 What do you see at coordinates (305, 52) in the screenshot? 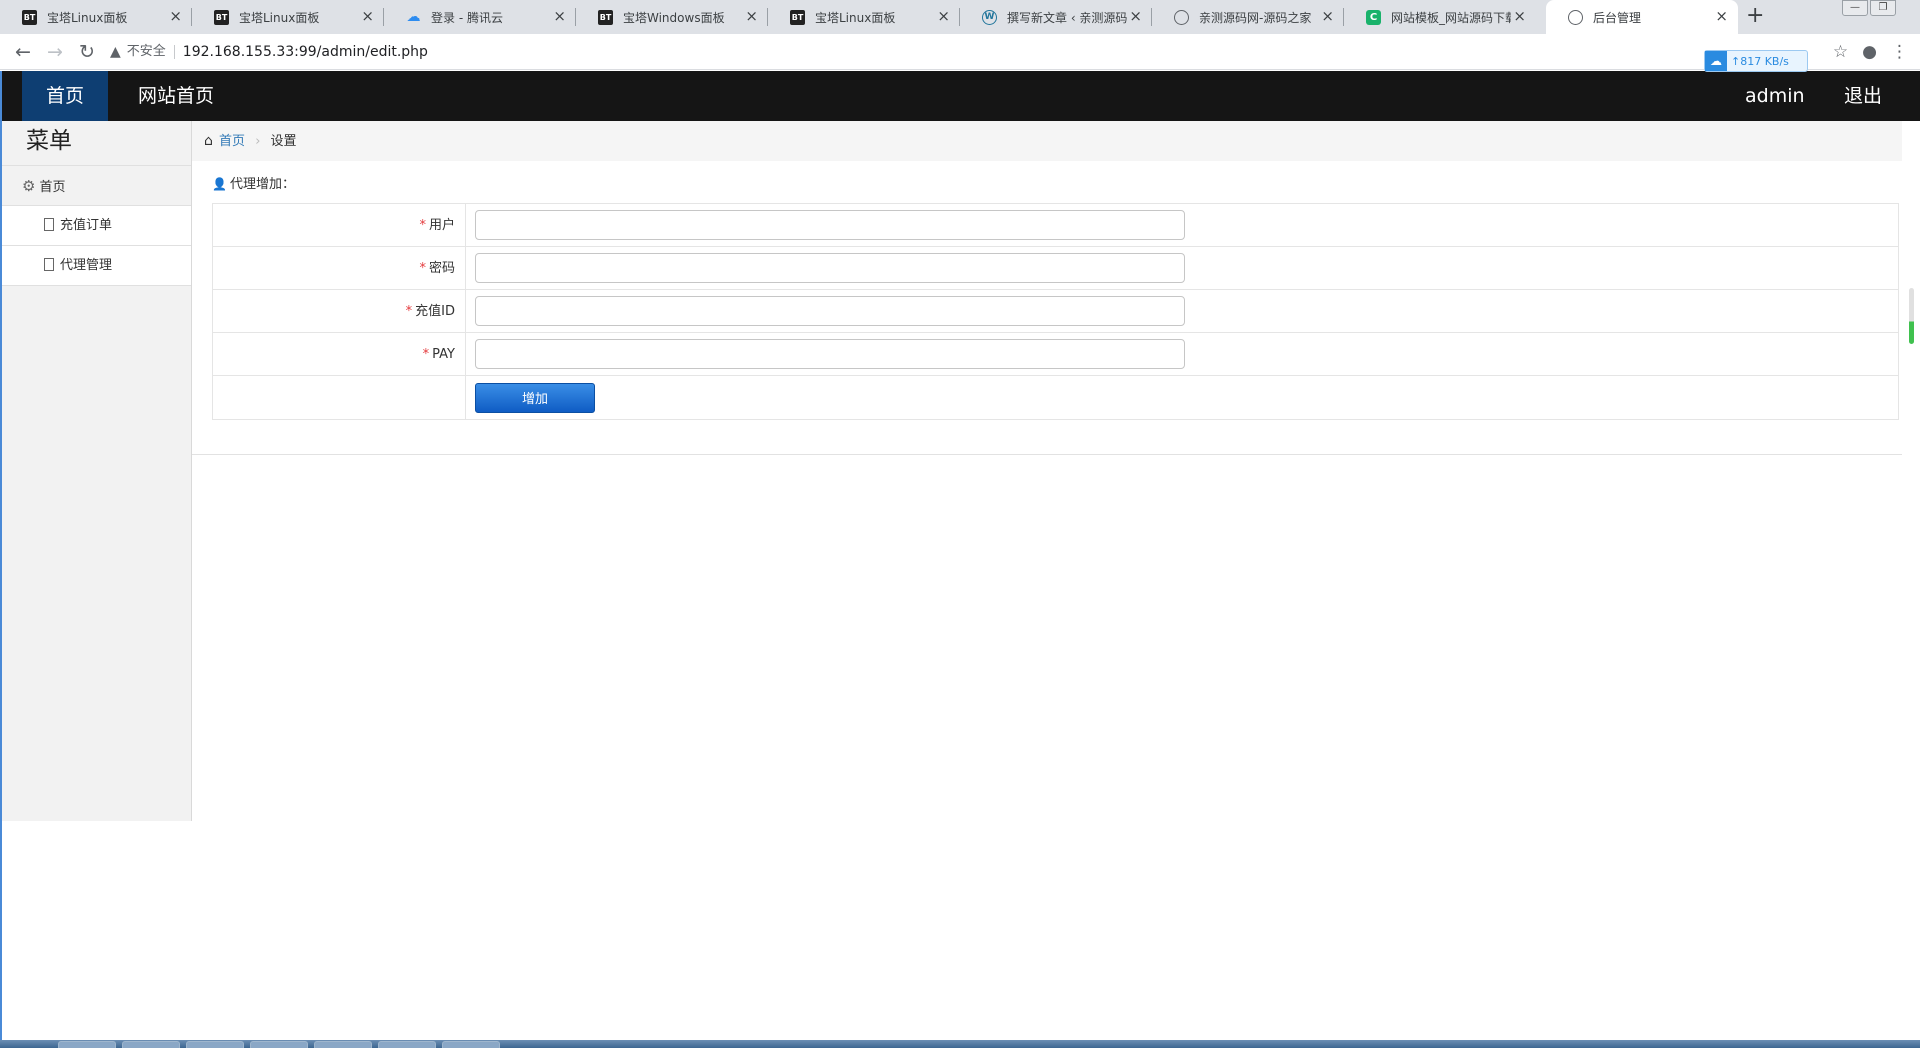
I see `url-text: 192.168.155.33:99/admin/edit.php` at bounding box center [305, 52].